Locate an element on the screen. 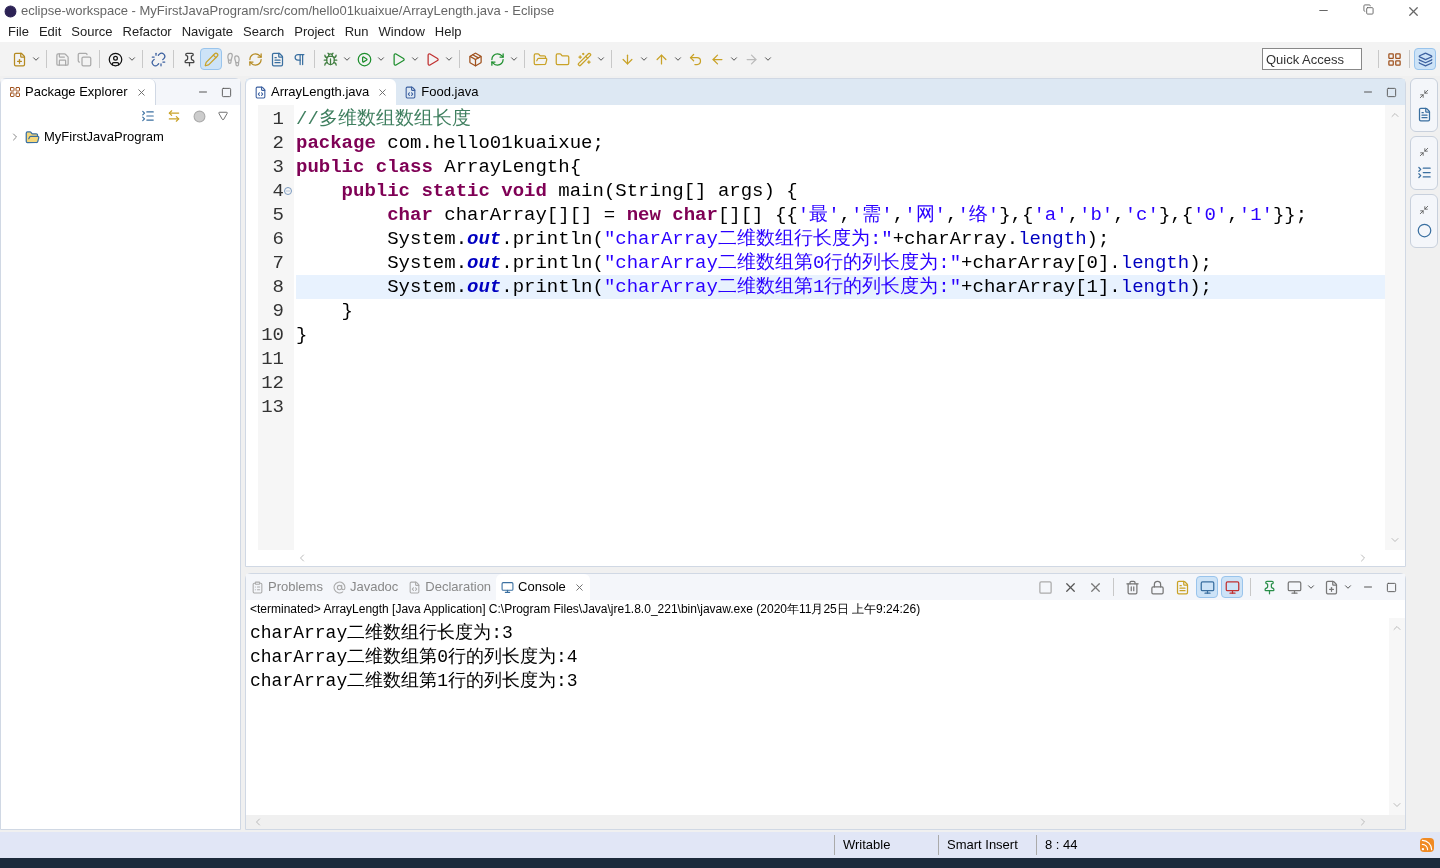  clipboard-icon is located at coordinates (257, 587).